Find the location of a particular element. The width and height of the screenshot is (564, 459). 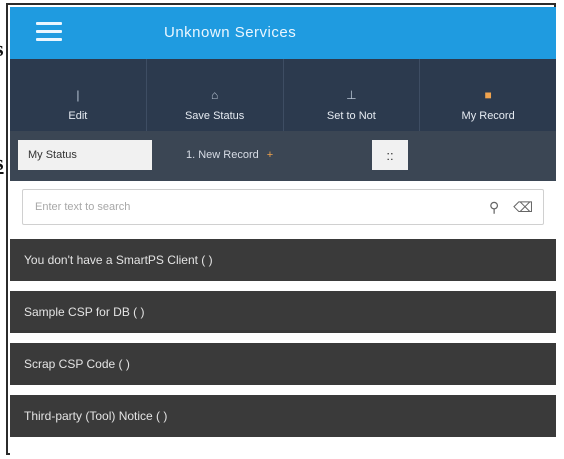

tab-new-record-label: 1. New Record is located at coordinates (222, 155).